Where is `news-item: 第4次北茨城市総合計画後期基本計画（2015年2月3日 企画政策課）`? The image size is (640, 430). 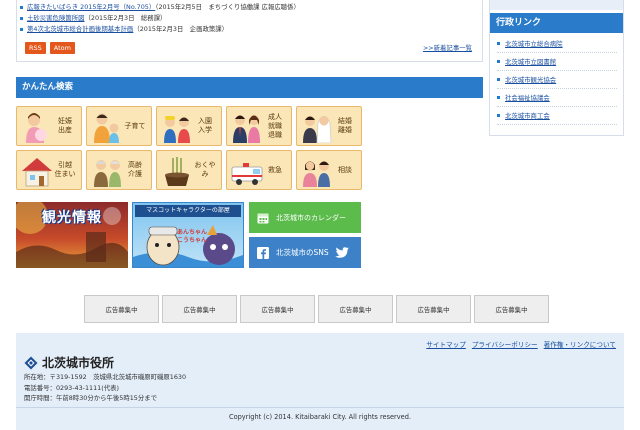
news-item: 第4次北茨城市総合計画後期基本計画（2015年2月3日 企画政策課） is located at coordinates (251, 29).